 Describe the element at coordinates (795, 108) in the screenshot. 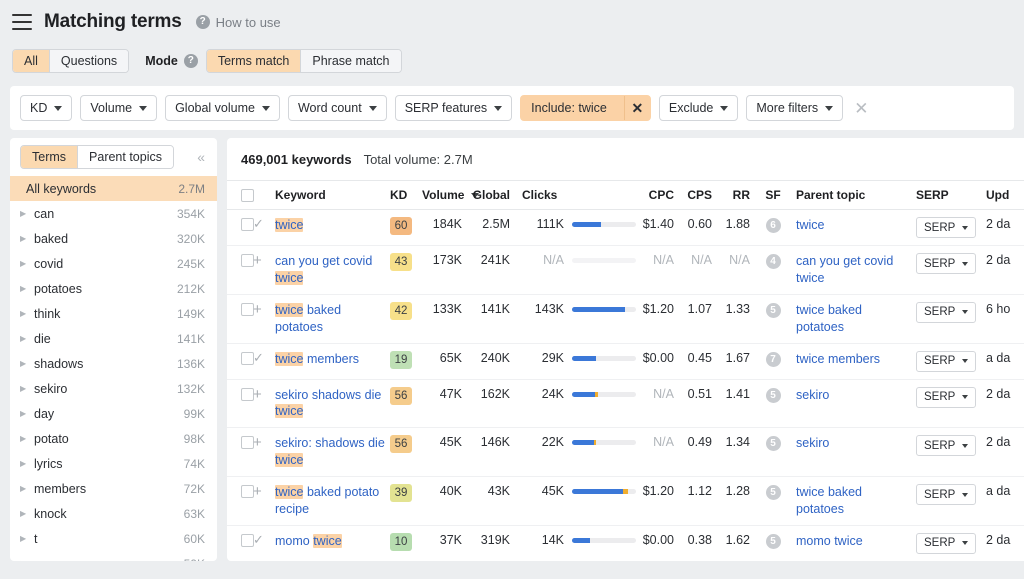

I see `filter-more-filters: More filters` at that location.